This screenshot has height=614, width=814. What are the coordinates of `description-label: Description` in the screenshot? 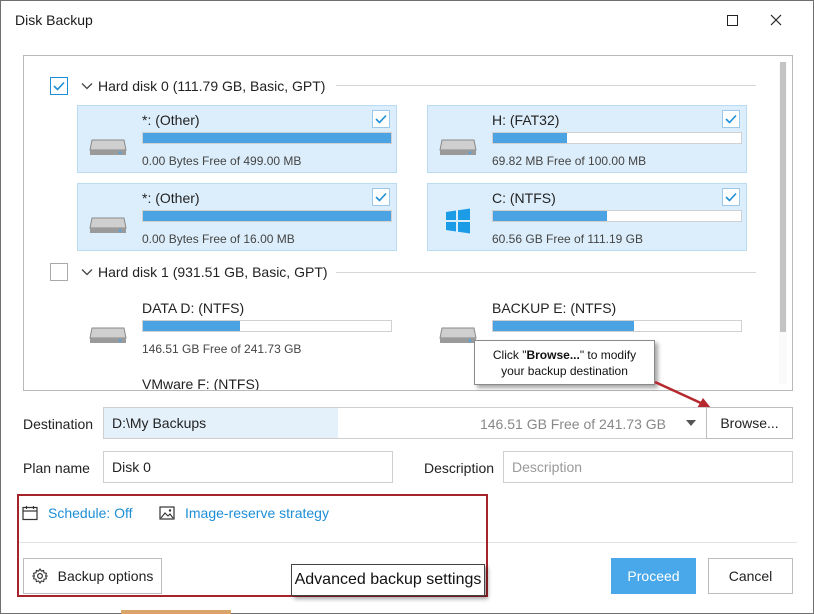 It's located at (459, 468).